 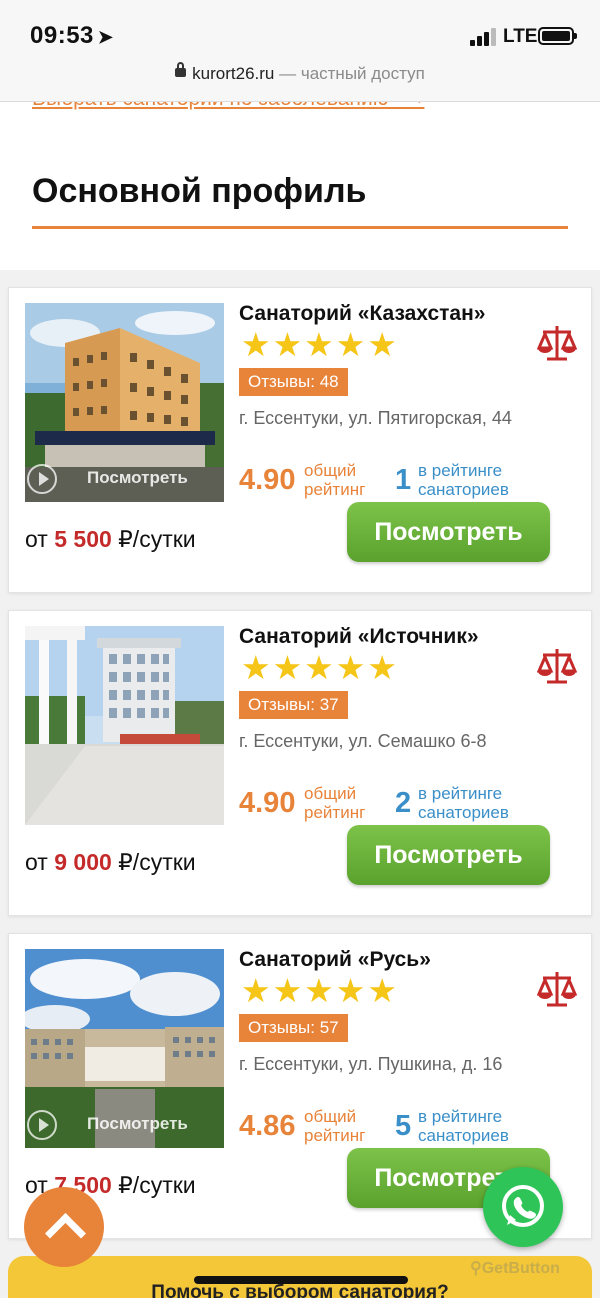 I want to click on status-time-text: 09:53, so click(x=62, y=35).